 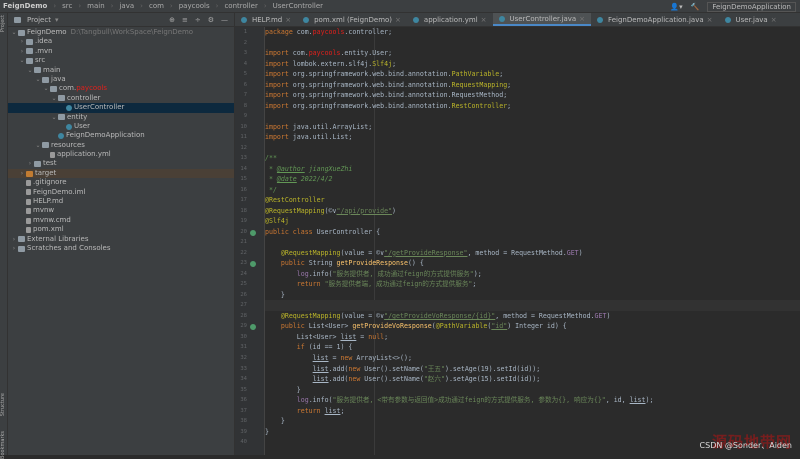 I want to click on spring-bean-gutter-icon, so click(x=253, y=232).